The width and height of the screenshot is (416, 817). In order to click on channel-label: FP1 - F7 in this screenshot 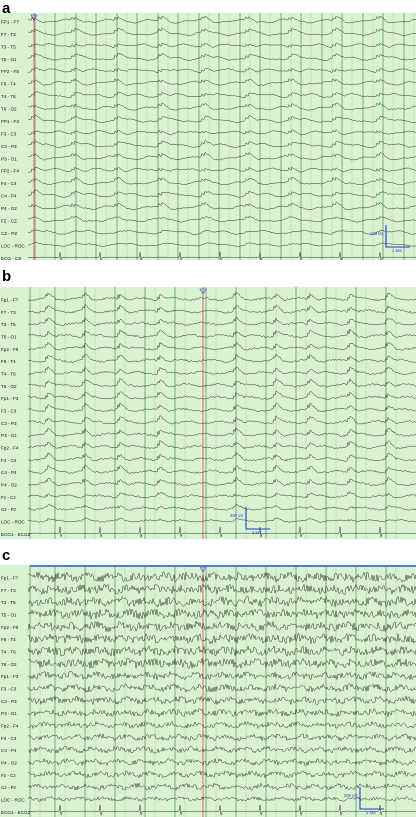, I will do `click(10, 22)`.